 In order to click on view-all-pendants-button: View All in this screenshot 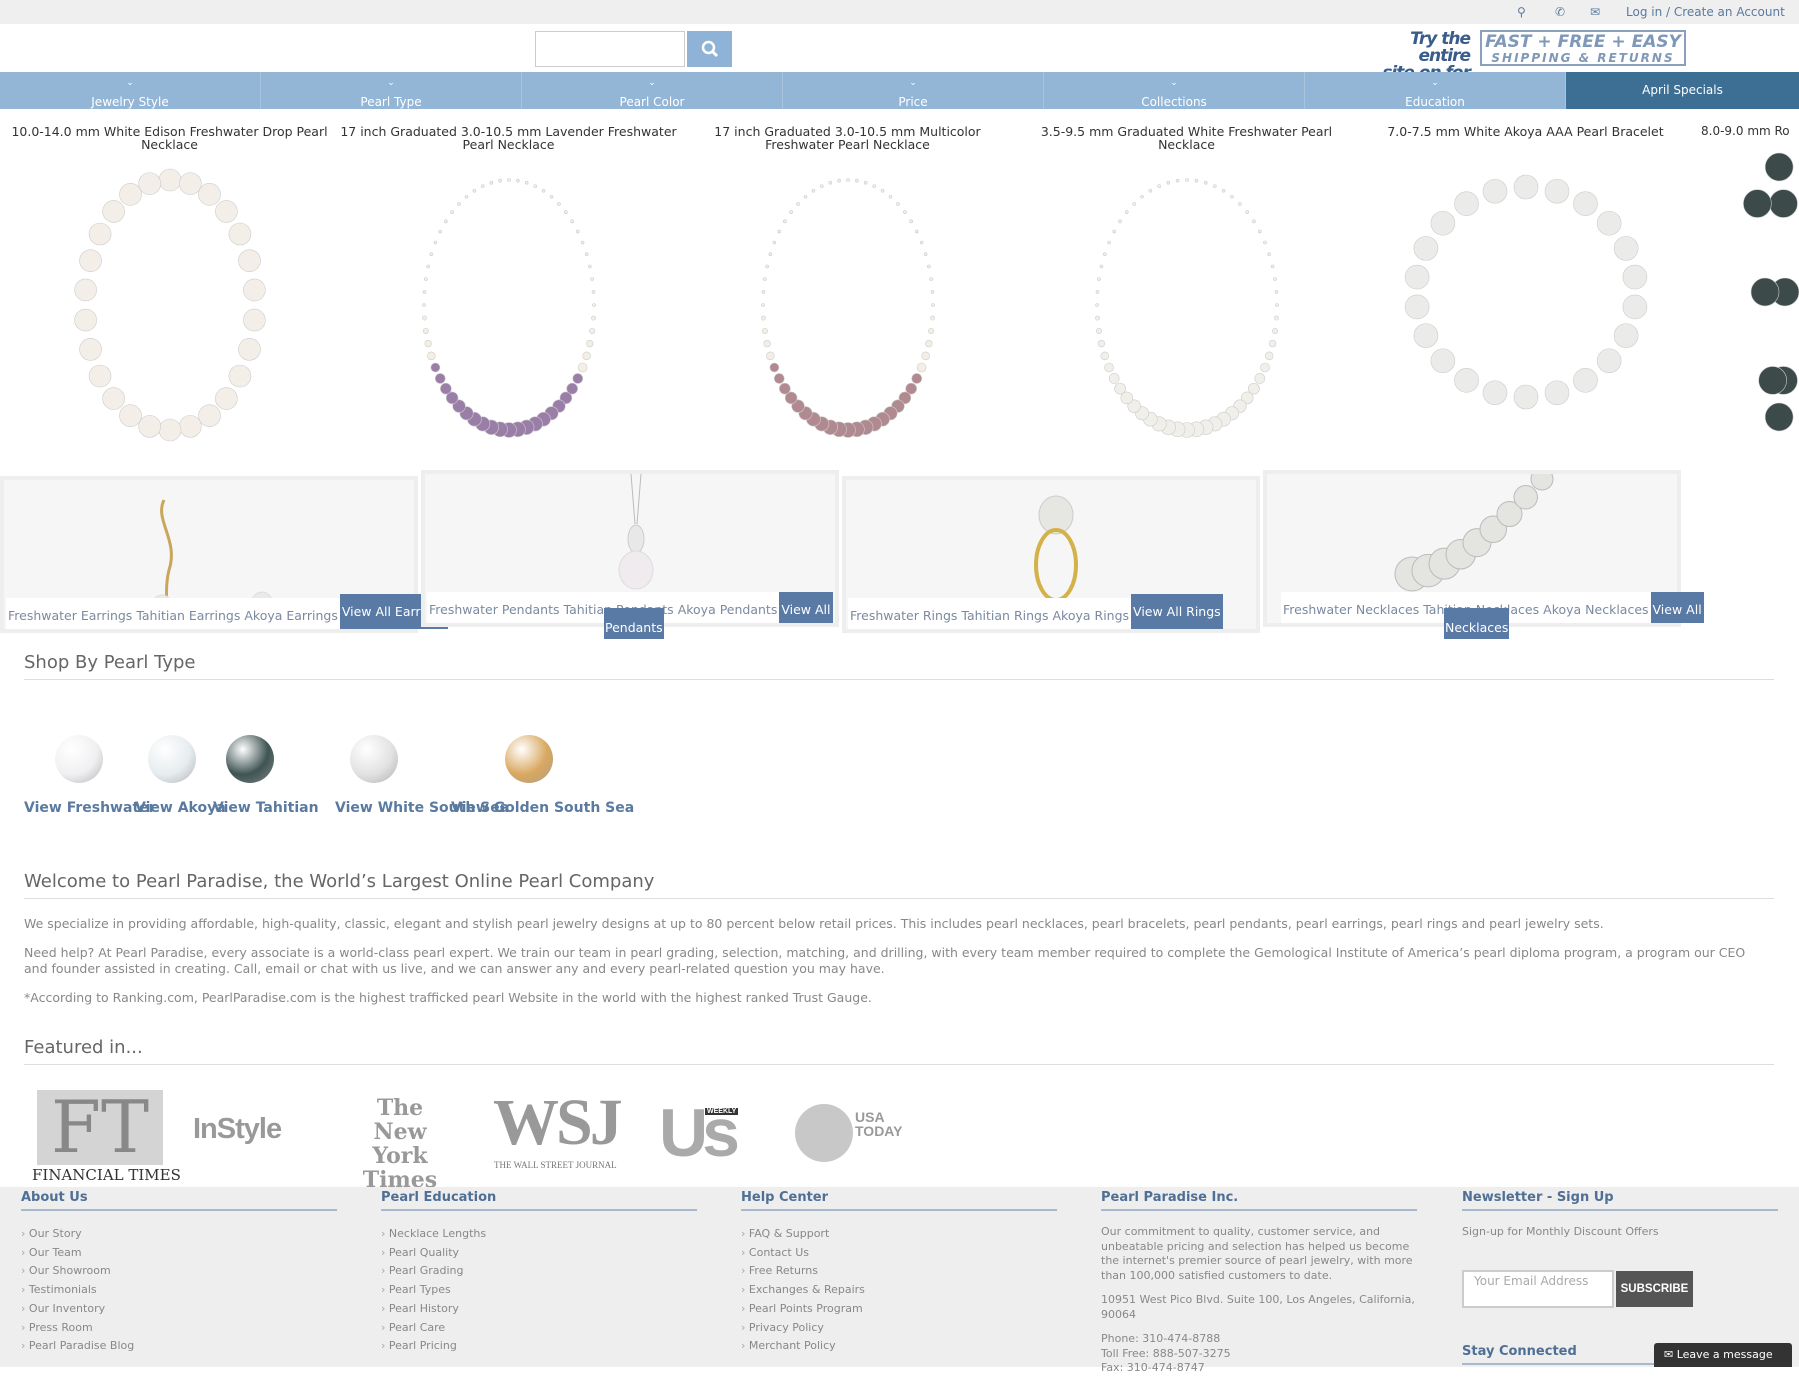, I will do `click(806, 607)`.